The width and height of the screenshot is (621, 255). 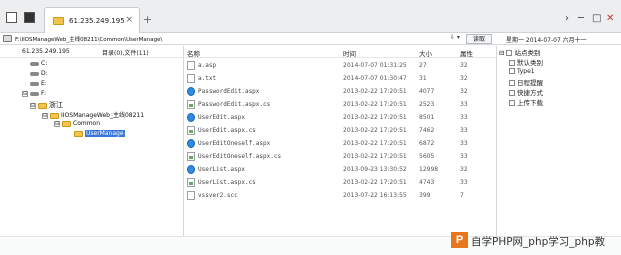 I want to click on sidebar-item-shortcuts: 快捷方式, so click(x=526, y=92).